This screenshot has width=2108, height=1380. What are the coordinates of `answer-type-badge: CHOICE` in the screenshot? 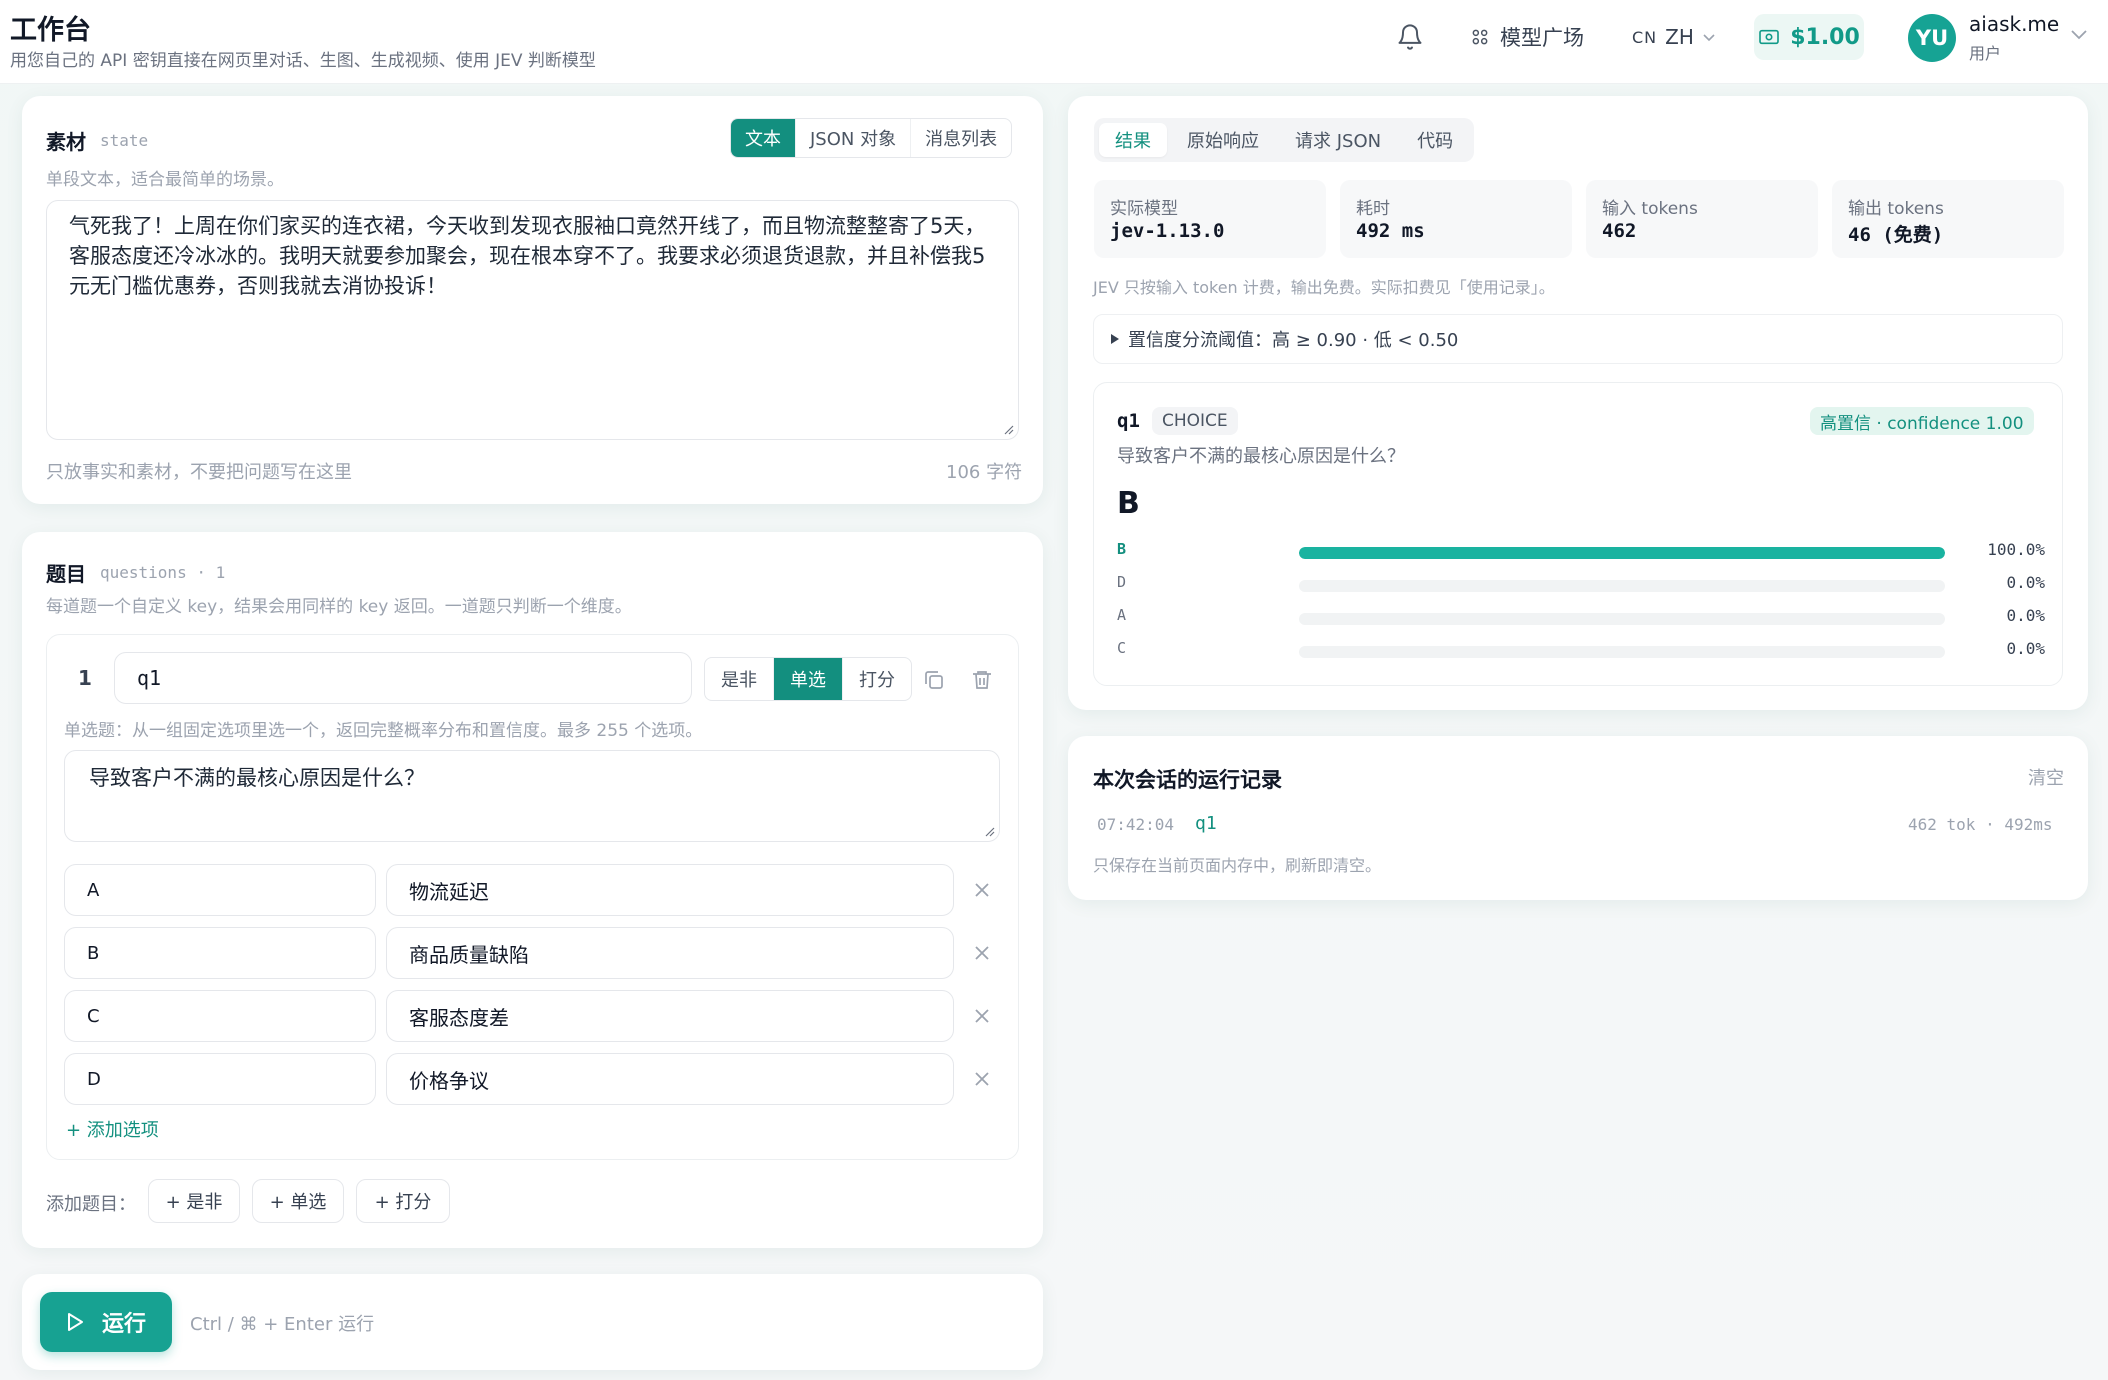 It's located at (1195, 421).